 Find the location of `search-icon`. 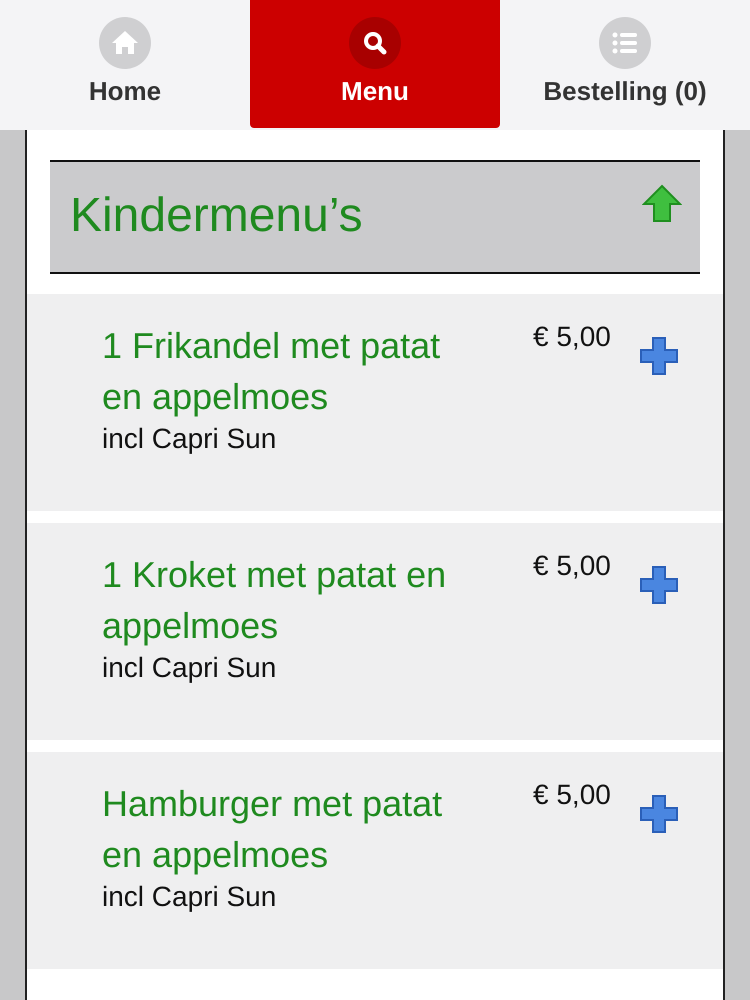

search-icon is located at coordinates (375, 43).